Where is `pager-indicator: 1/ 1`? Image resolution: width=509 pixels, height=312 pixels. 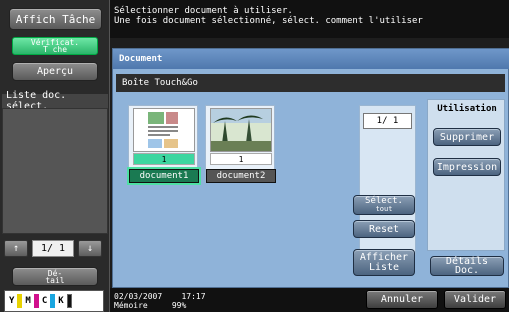 pager-indicator: 1/ 1 is located at coordinates (53, 248).